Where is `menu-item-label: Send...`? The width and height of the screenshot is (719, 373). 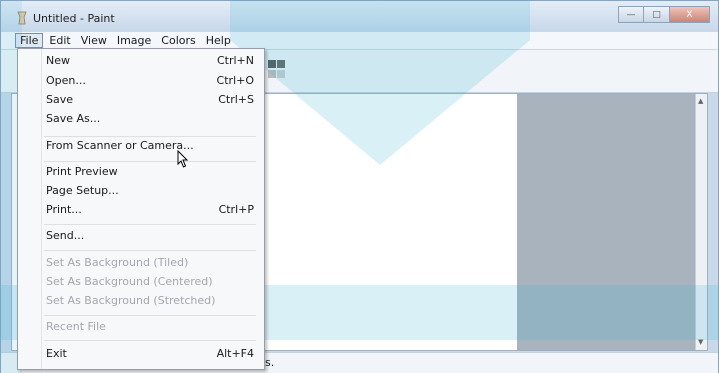 menu-item-label: Send... is located at coordinates (65, 235).